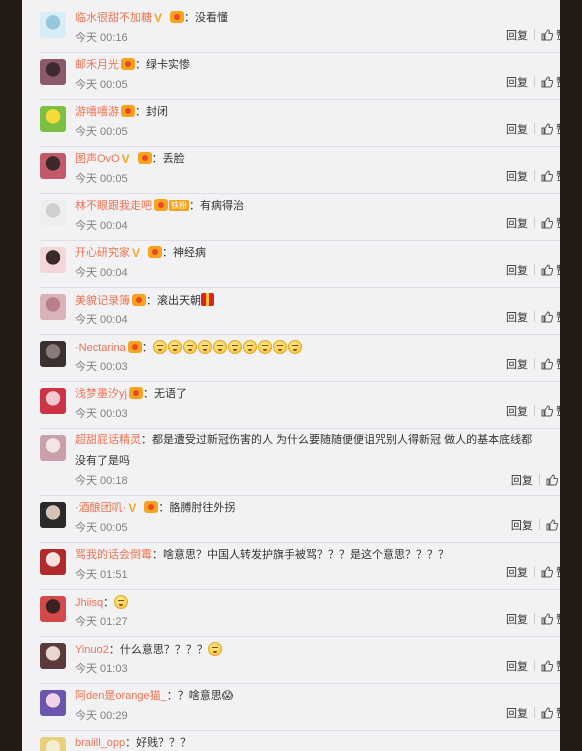 The image size is (582, 751). I want to click on comment-text: 封闭, so click(157, 112).